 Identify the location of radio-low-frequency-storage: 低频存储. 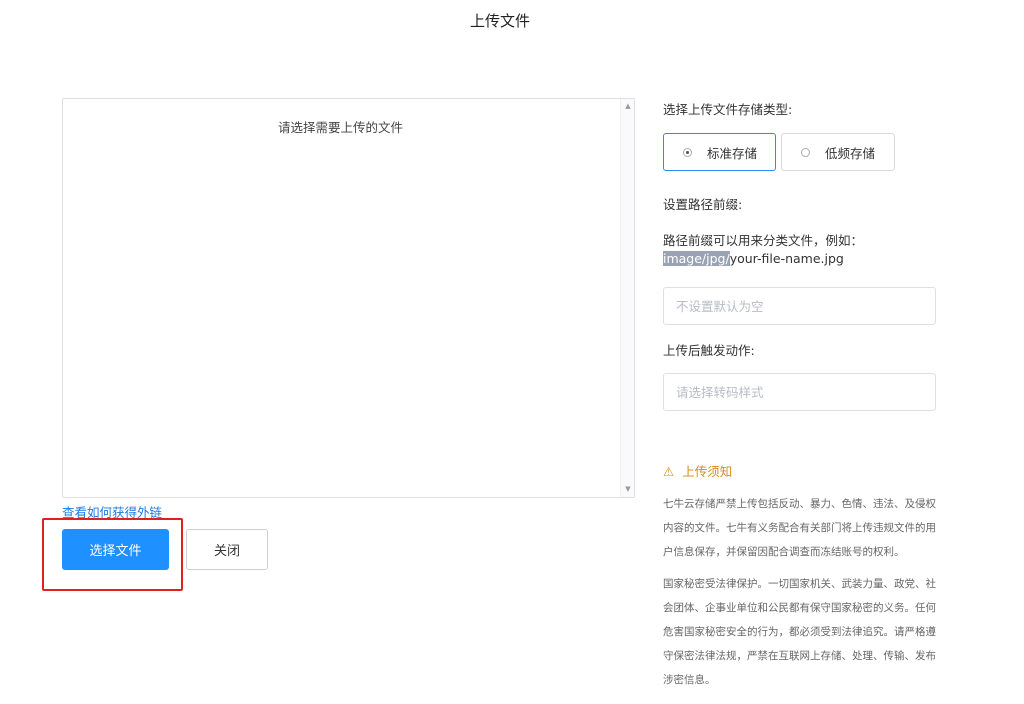
(838, 152).